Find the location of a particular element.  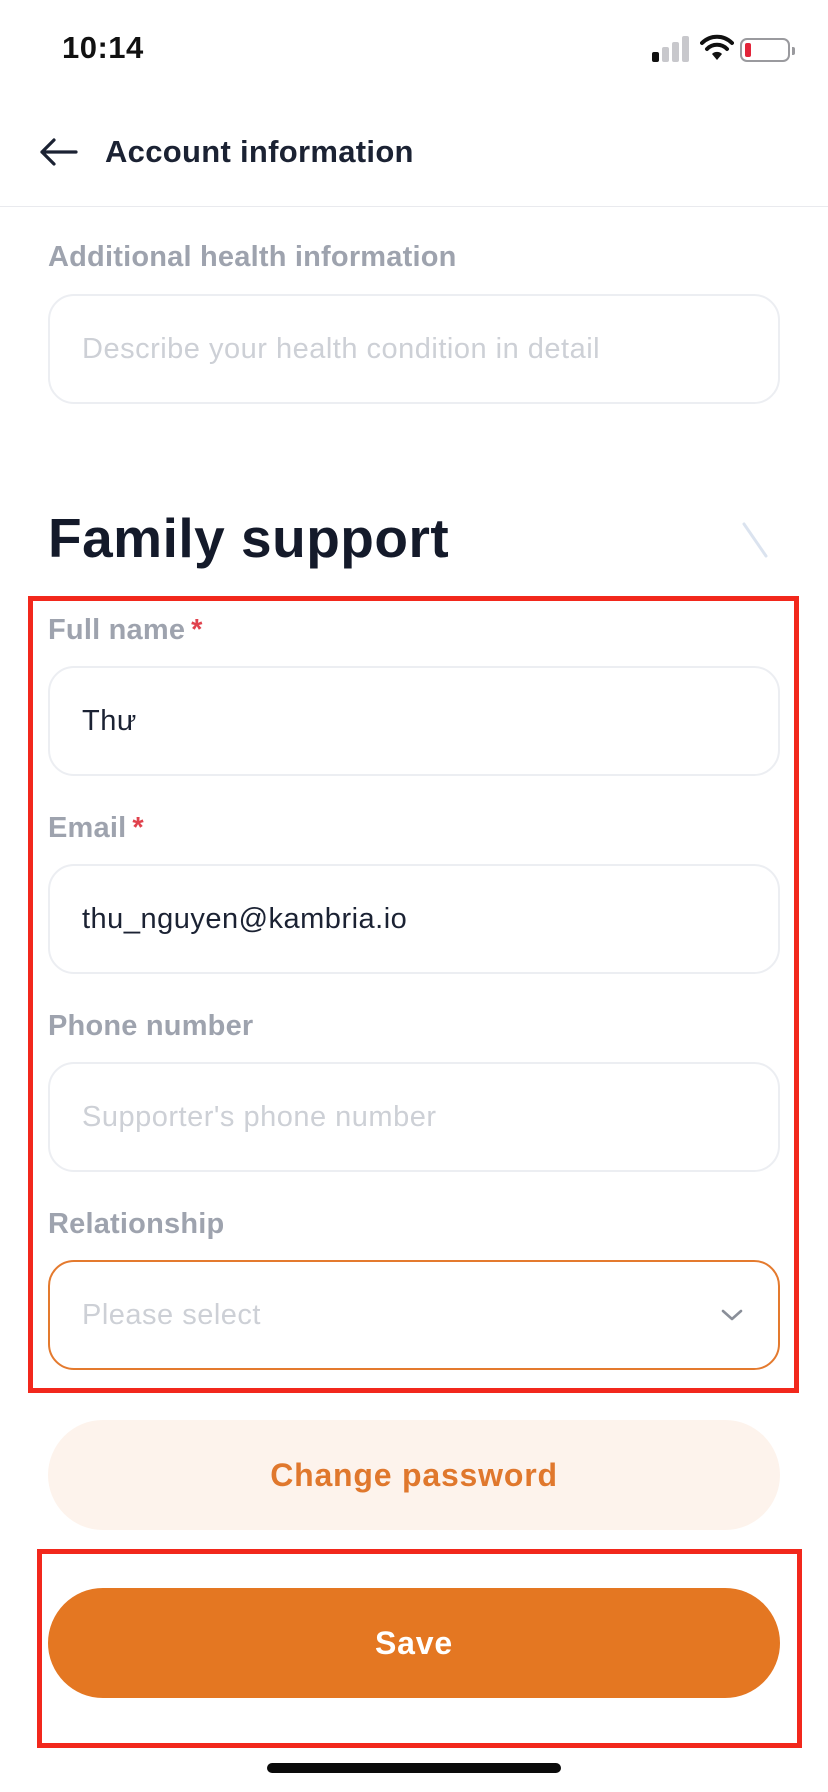

health-info-placeholder: Describe your health condition in detail is located at coordinates (341, 348).